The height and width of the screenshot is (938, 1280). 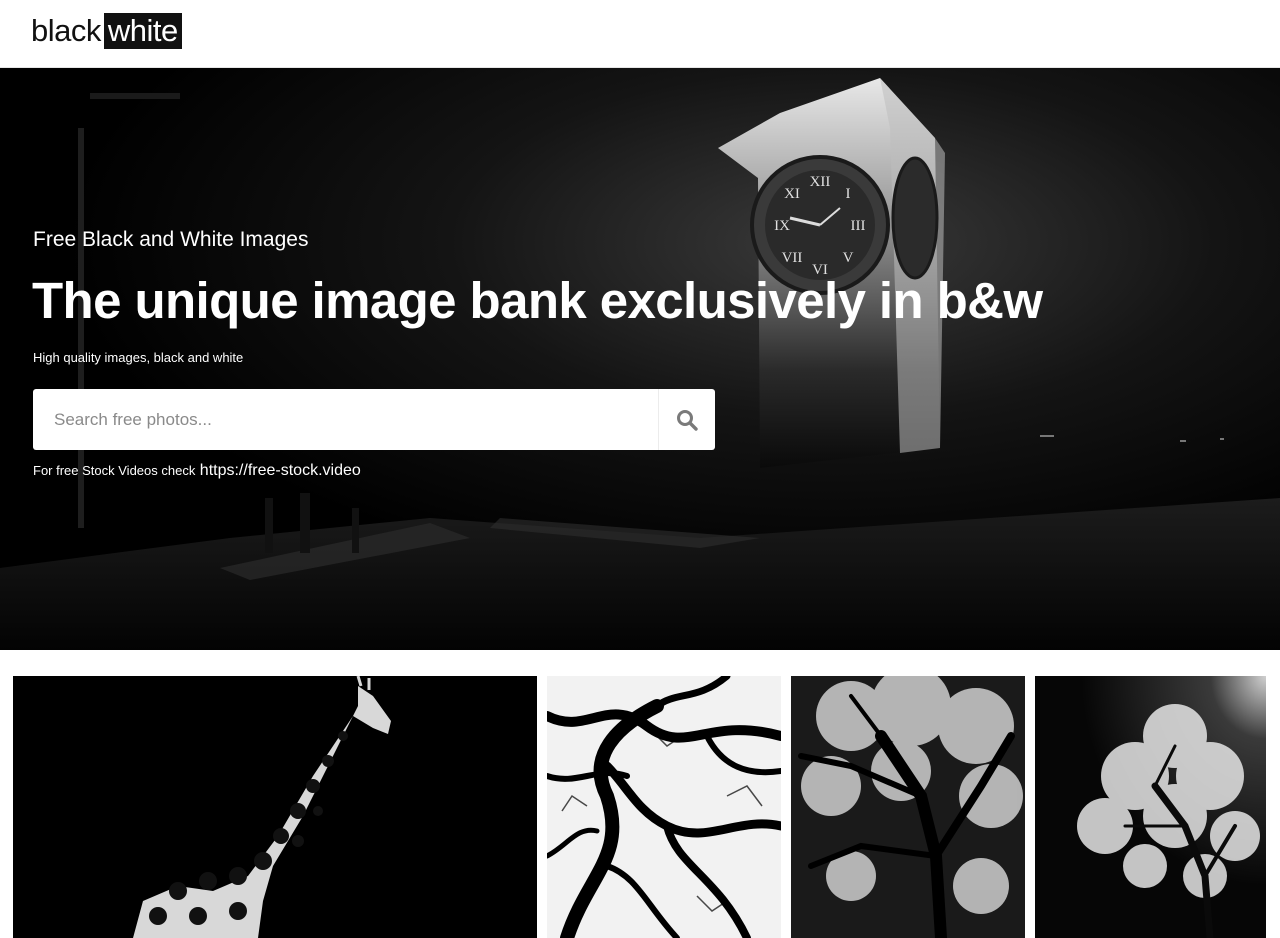 I want to click on branches-photo, so click(x=664, y=807).